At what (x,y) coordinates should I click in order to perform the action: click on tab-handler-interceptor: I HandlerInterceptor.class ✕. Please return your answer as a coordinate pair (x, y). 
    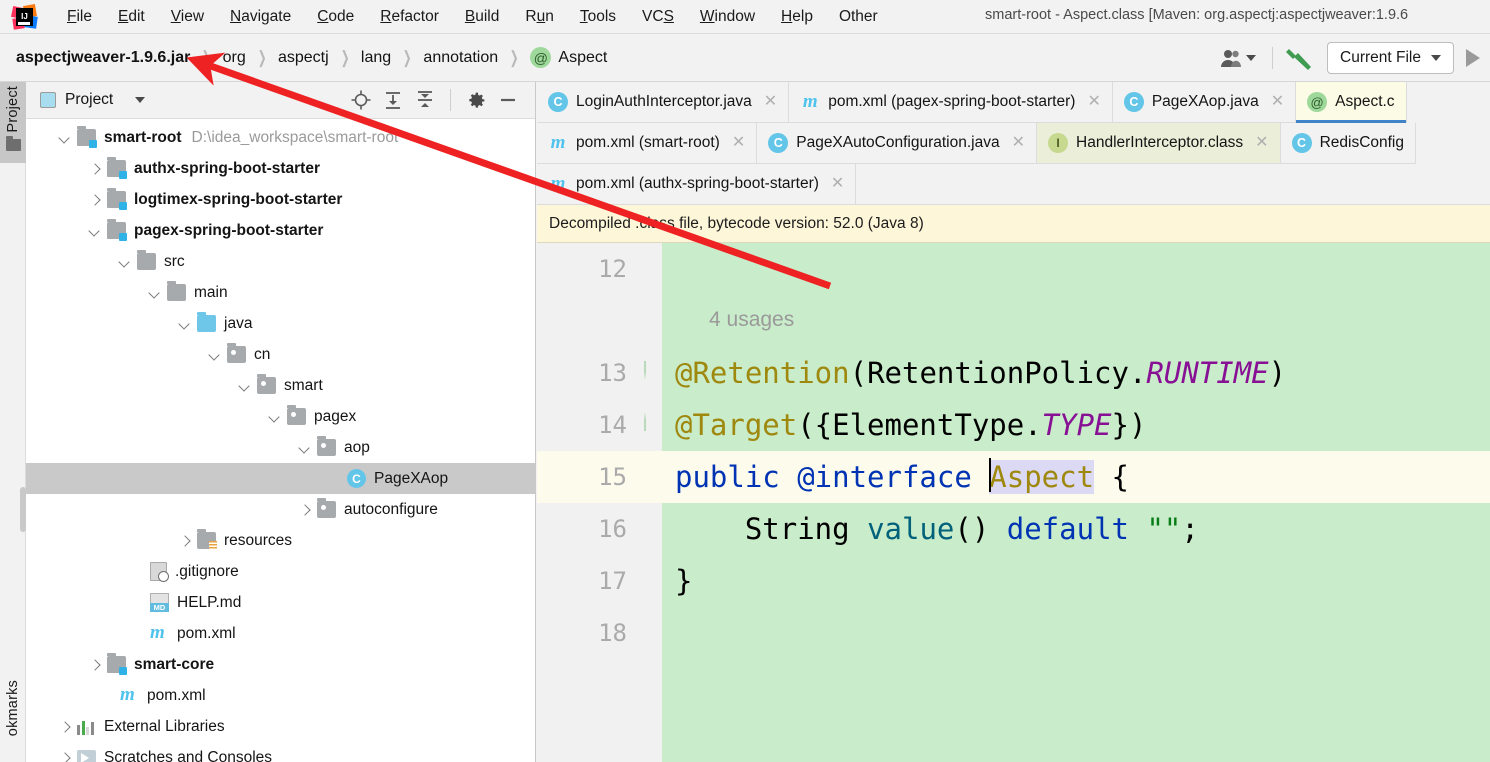
    Looking at the image, I should click on (1159, 143).